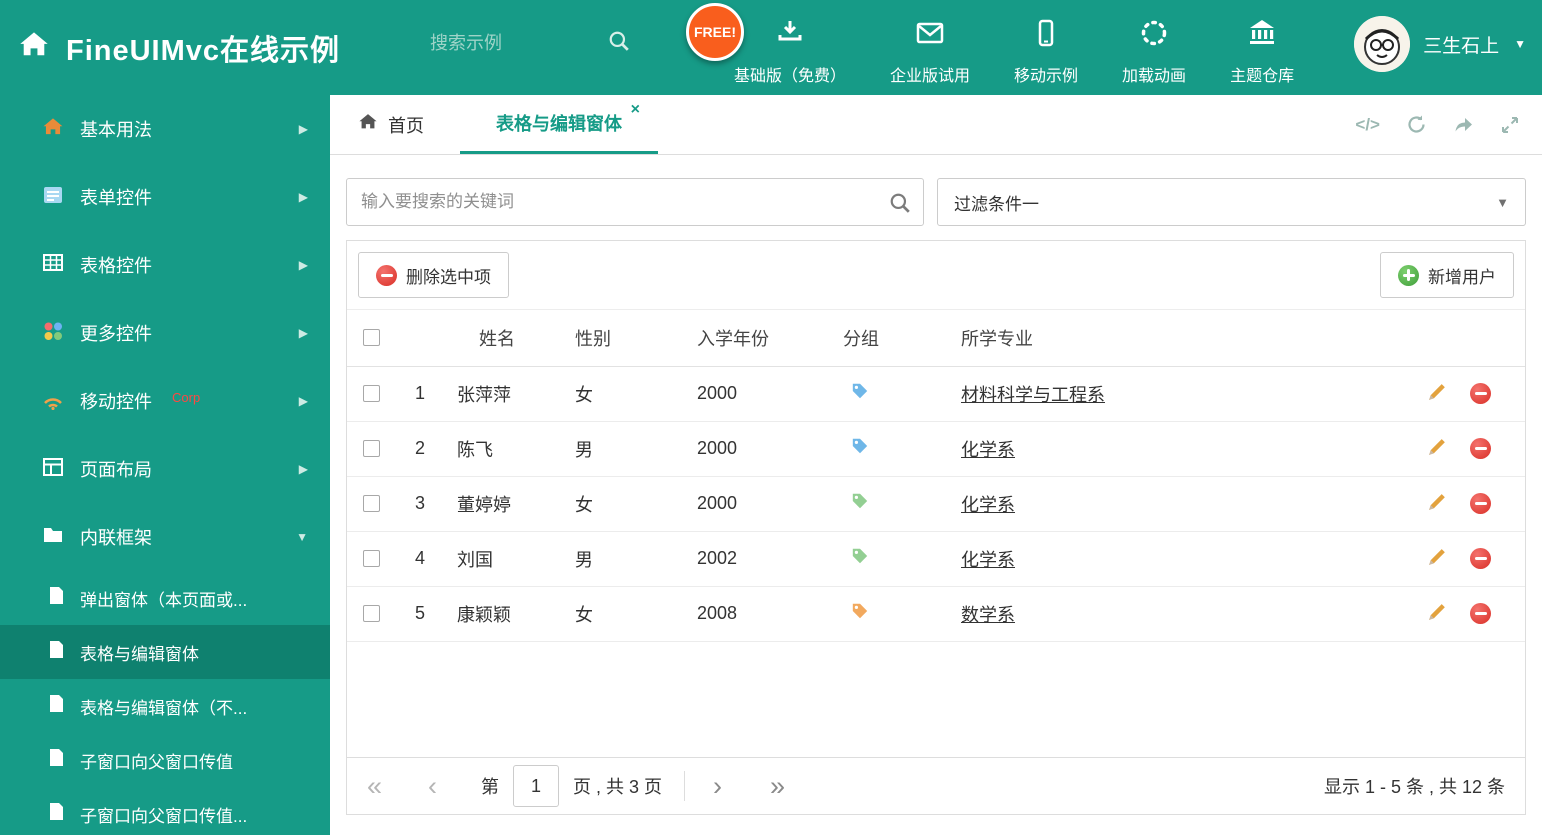  What do you see at coordinates (536, 786) in the screenshot?
I see `page-input` at bounding box center [536, 786].